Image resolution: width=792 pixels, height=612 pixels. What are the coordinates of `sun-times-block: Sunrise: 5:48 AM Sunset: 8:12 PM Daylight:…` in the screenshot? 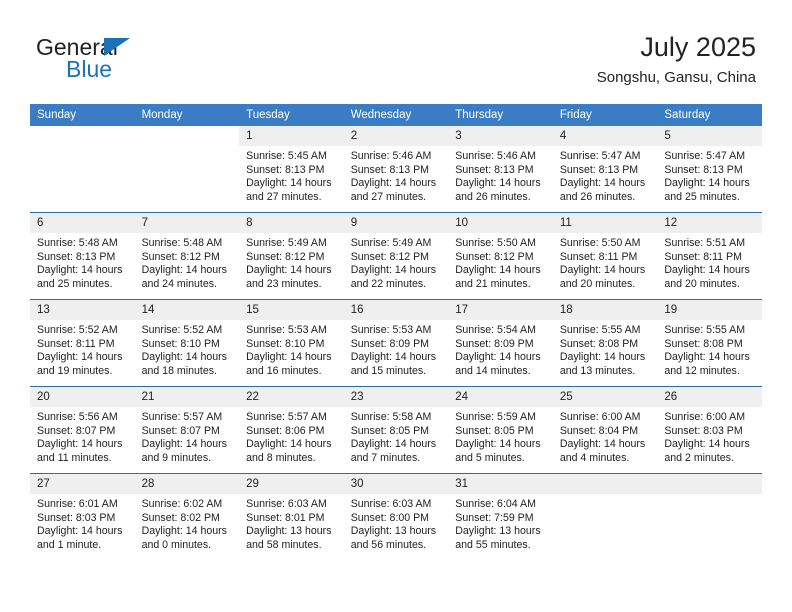 It's located at (187, 262).